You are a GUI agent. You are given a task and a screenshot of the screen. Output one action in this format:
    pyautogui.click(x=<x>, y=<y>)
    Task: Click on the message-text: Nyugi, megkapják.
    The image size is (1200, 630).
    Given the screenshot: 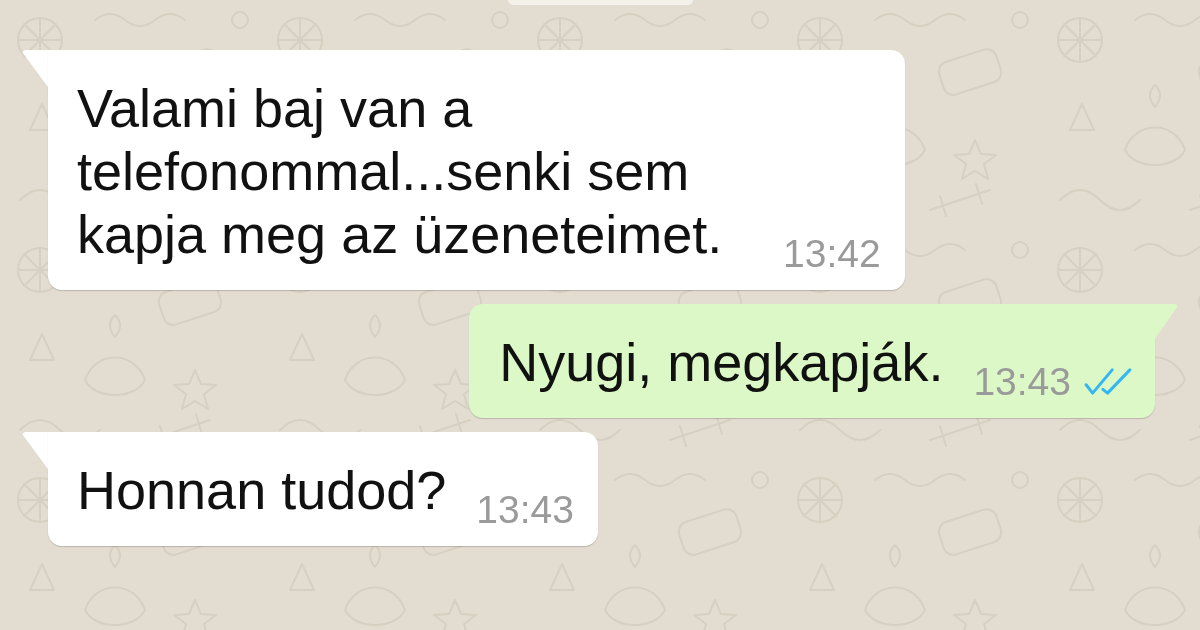 What is the action you would take?
    pyautogui.click(x=721, y=362)
    